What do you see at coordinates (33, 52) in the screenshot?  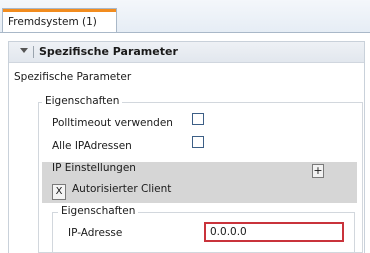 I see `header-separator` at bounding box center [33, 52].